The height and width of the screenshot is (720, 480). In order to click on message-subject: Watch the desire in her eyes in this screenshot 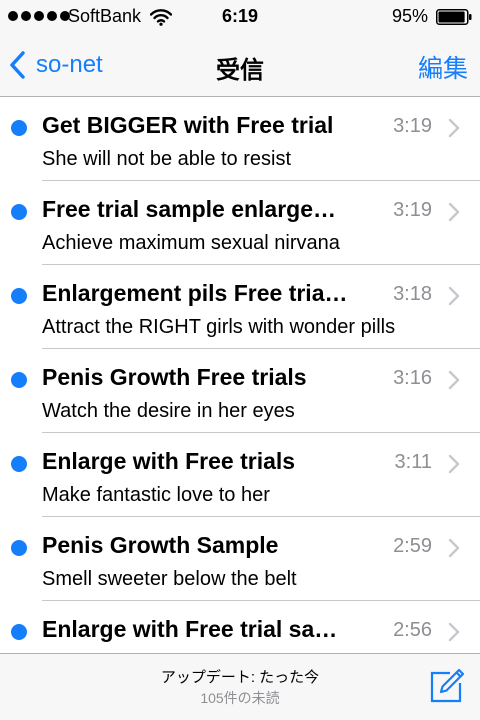, I will do `click(168, 411)`.